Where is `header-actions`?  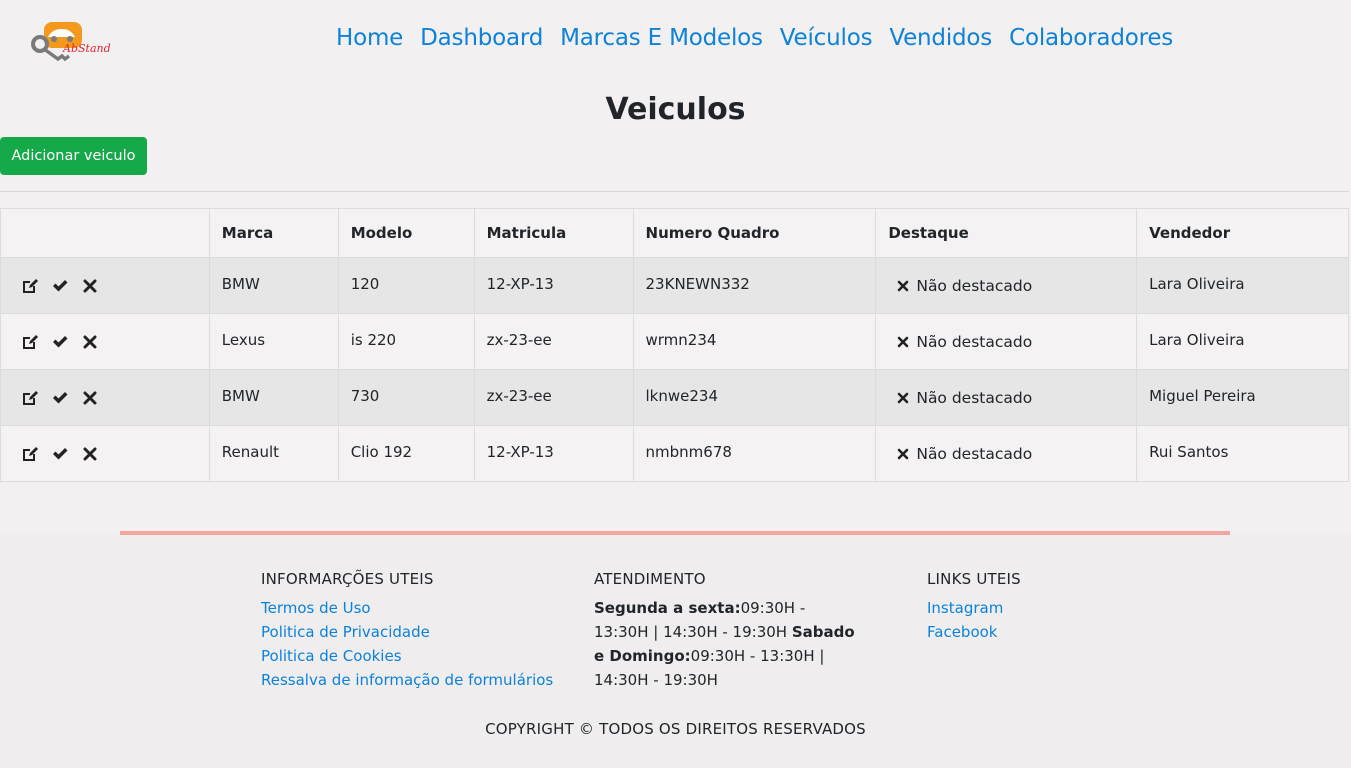
header-actions is located at coordinates (105, 233).